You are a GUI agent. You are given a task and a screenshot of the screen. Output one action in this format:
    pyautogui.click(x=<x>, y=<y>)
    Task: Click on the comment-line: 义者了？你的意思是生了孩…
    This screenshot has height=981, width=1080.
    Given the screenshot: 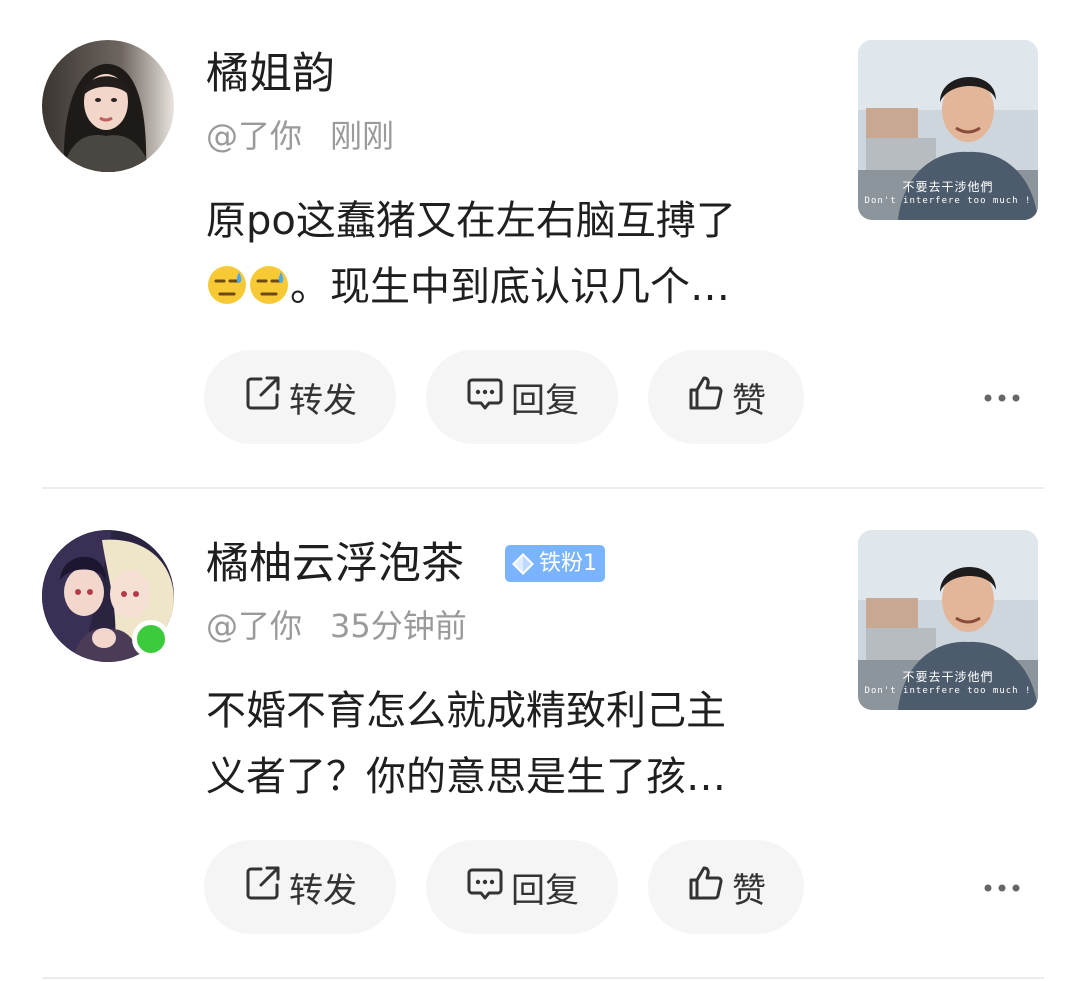 What is the action you would take?
    pyautogui.click(x=466, y=777)
    